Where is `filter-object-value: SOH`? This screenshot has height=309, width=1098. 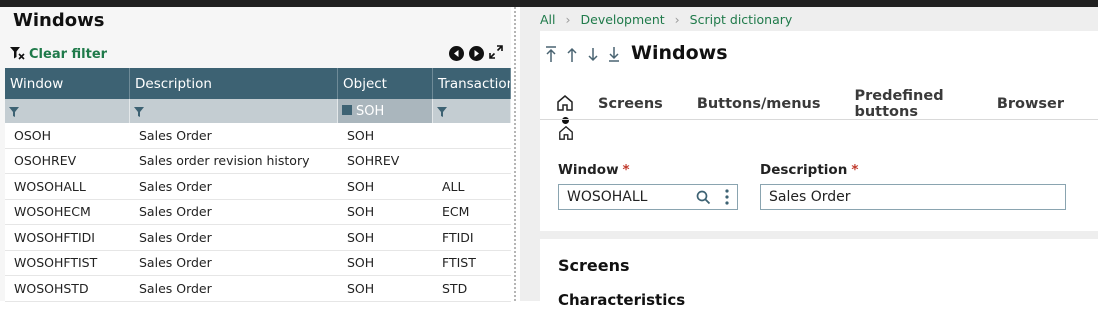
filter-object-value: SOH is located at coordinates (370, 111).